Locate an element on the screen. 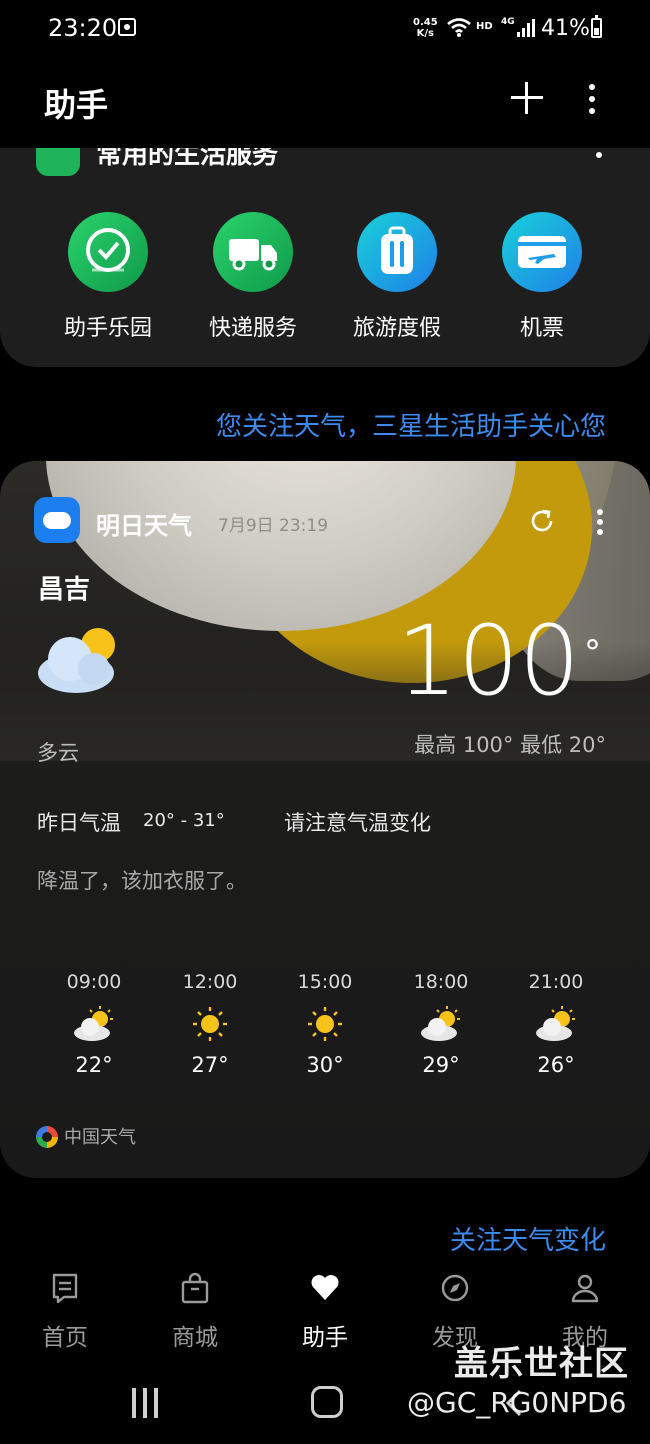 This screenshot has width=650, height=1444. watermark-community: 盖乐世社区 is located at coordinates (541, 1364).